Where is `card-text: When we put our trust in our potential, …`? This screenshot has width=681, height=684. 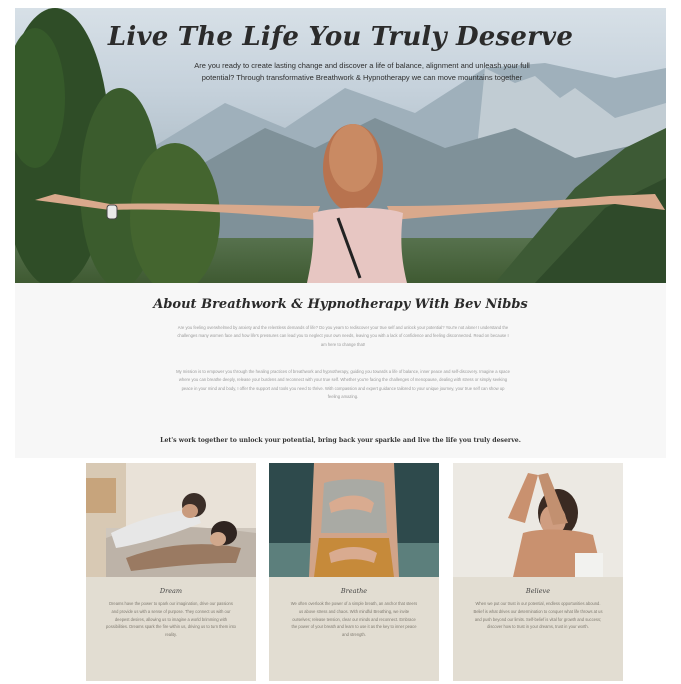 card-text: When we put our trust in our potential, … is located at coordinates (538, 615).